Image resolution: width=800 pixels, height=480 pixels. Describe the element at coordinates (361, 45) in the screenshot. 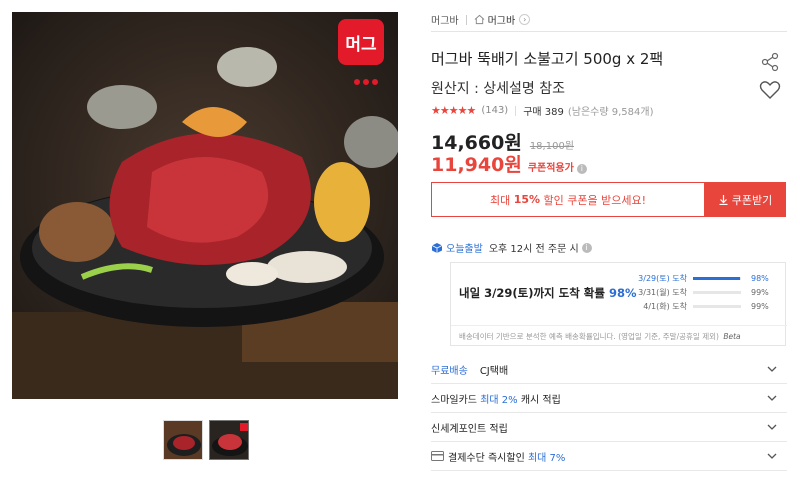

I see `svg-text: 머그` at that location.